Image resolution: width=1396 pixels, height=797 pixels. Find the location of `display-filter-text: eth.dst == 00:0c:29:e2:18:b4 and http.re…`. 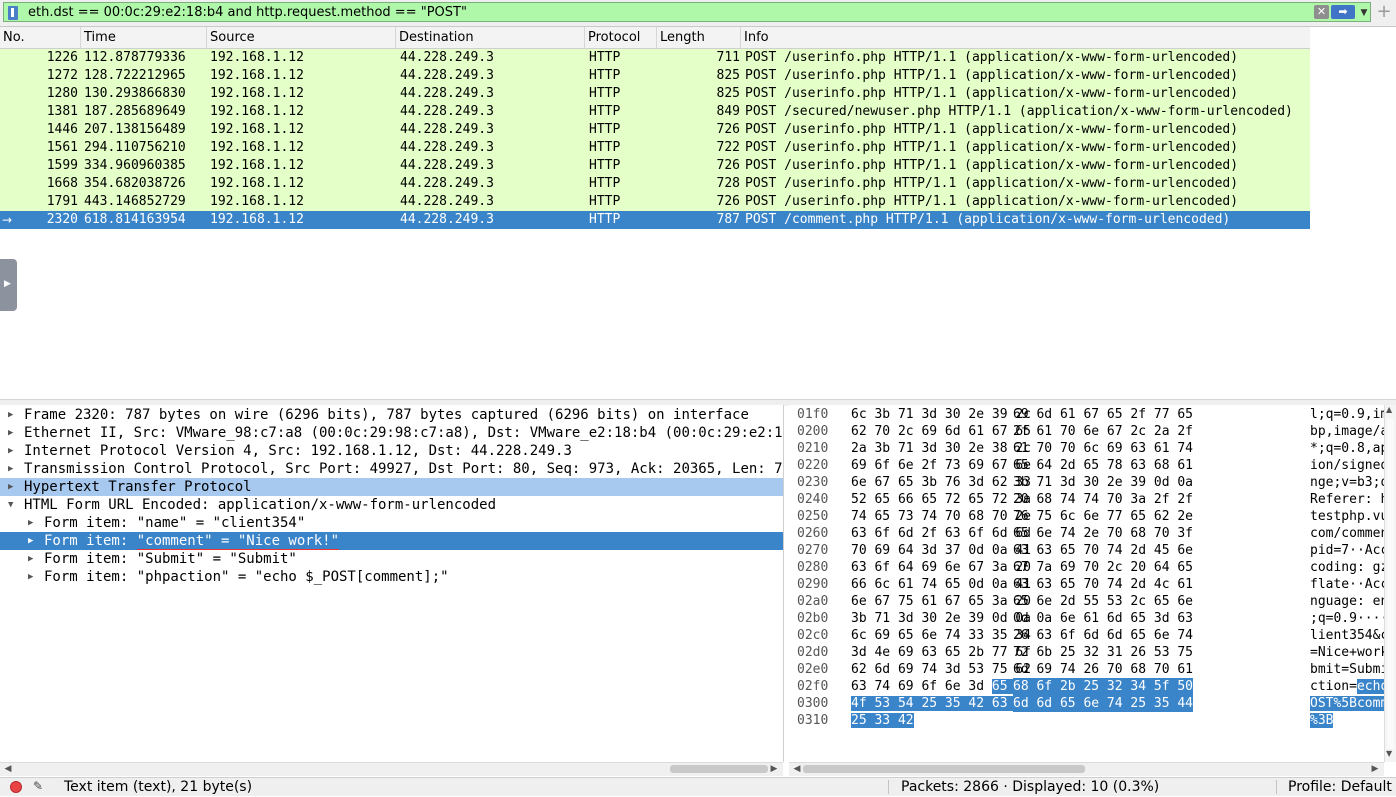

display-filter-text: eth.dst == 00:0c:29:e2:18:b4 and http.re… is located at coordinates (247, 12).